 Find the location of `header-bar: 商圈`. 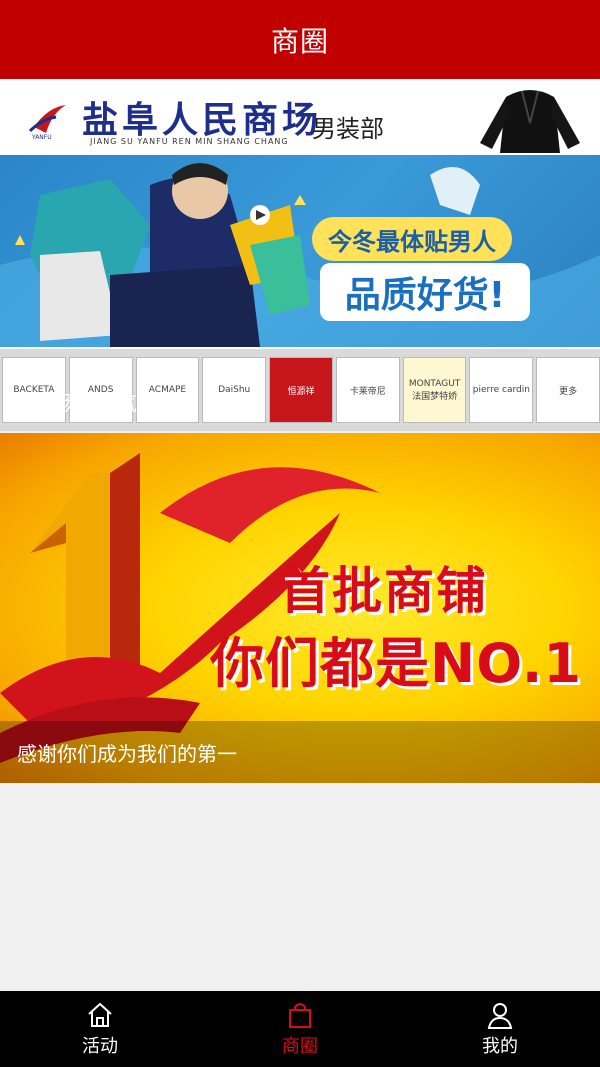

header-bar: 商圈 is located at coordinates (300, 39).